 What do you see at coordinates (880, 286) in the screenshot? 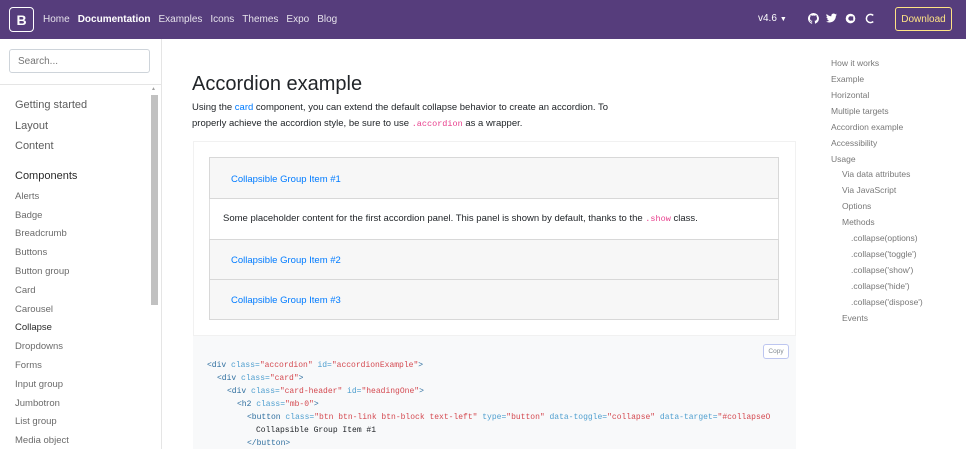
I see `toc-item: .collapse('hide')` at bounding box center [880, 286].